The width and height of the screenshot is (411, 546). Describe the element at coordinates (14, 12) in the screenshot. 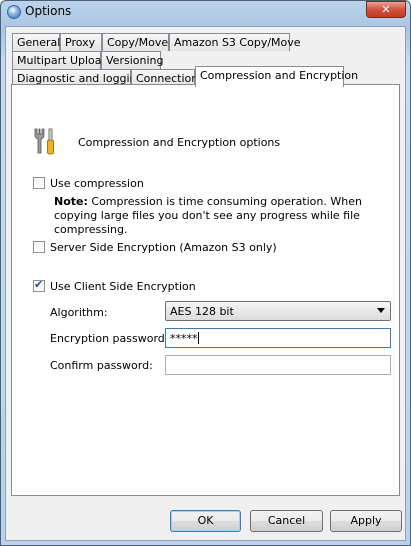

I see `app-icon` at that location.